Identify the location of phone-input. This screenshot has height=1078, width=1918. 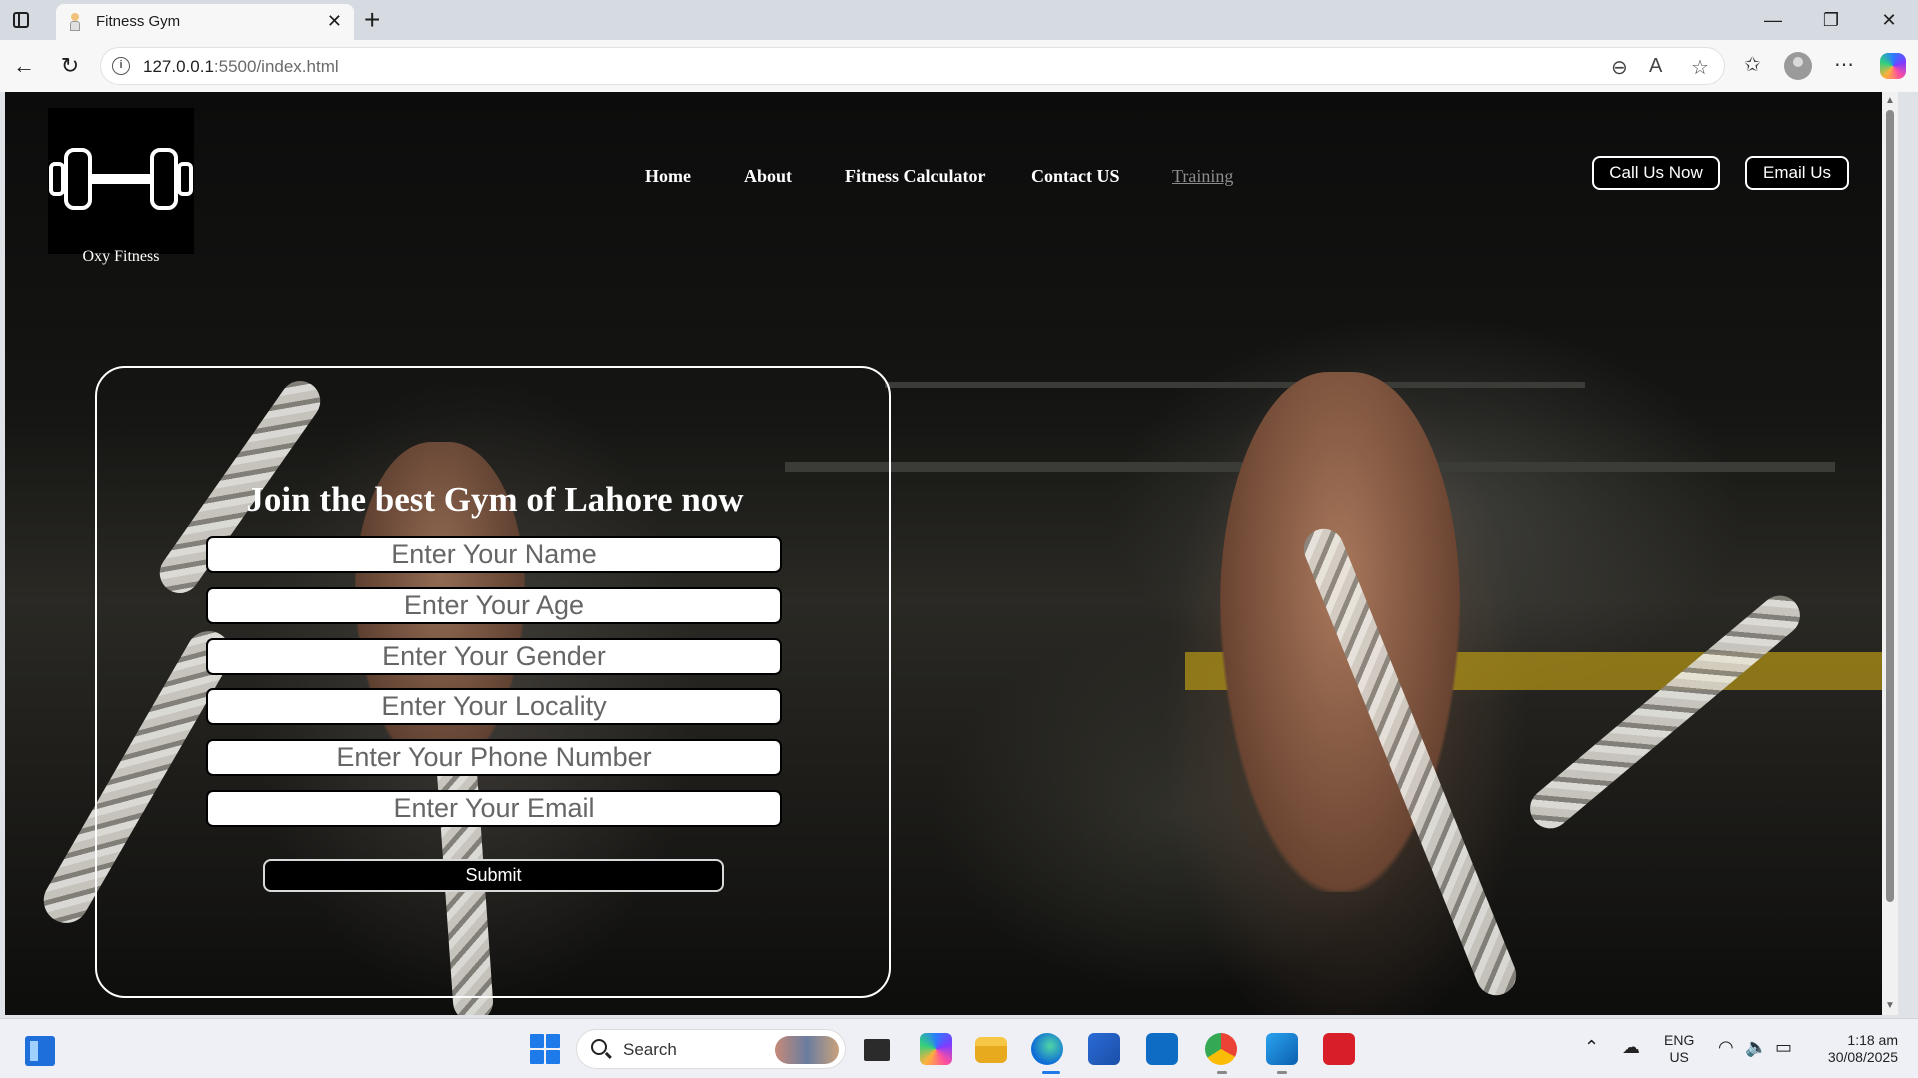
(494, 757).